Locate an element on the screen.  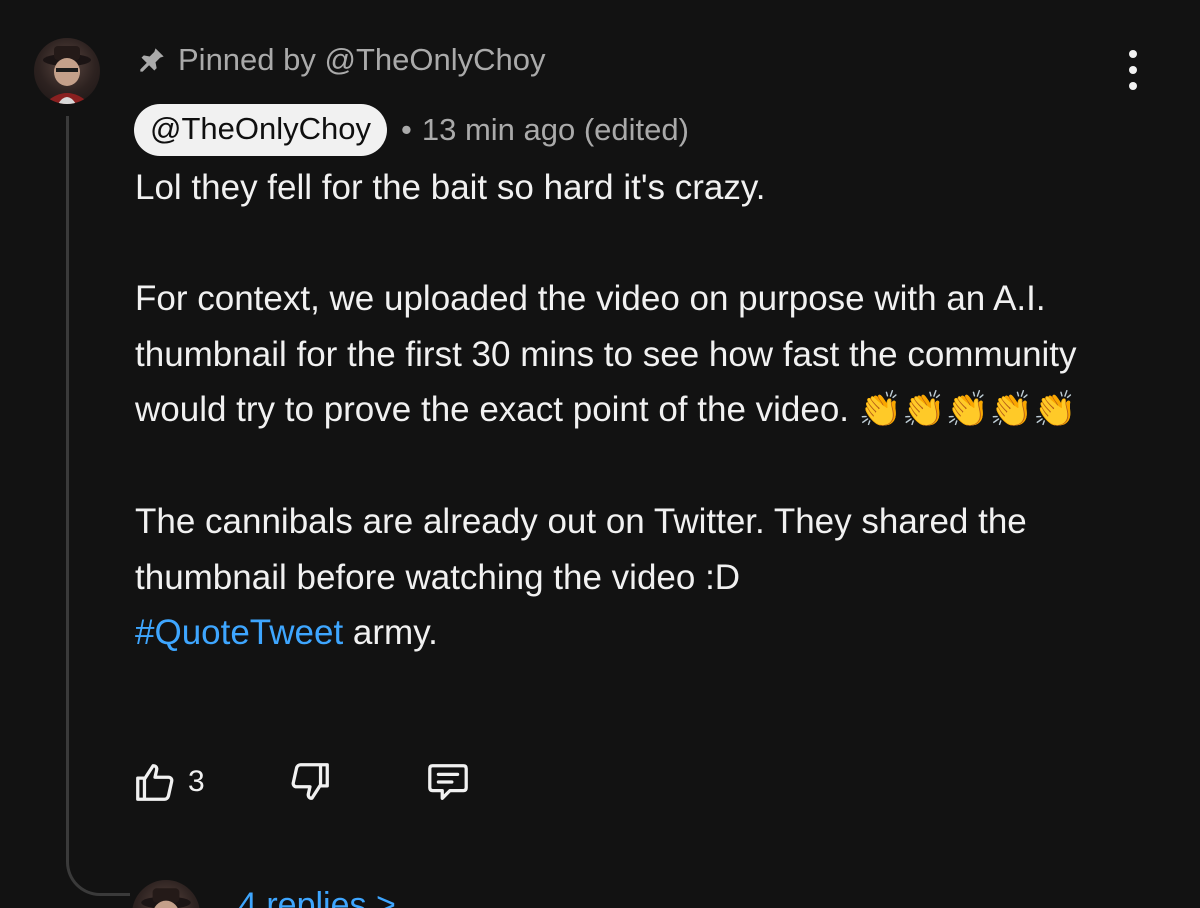
chevron-right-icon: > is located at coordinates (385, 897).